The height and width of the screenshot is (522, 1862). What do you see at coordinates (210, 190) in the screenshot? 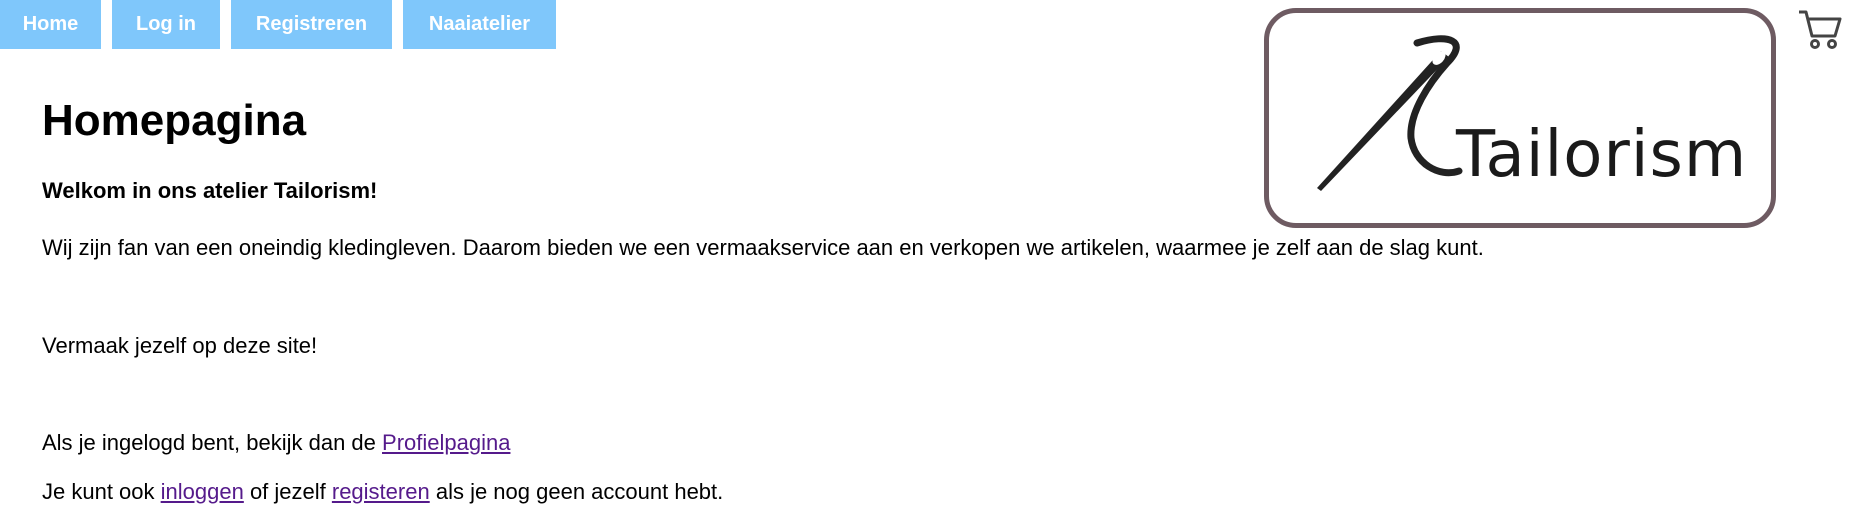
I see `welcome-text: Welkom in ons atelier Tailorism!` at bounding box center [210, 190].